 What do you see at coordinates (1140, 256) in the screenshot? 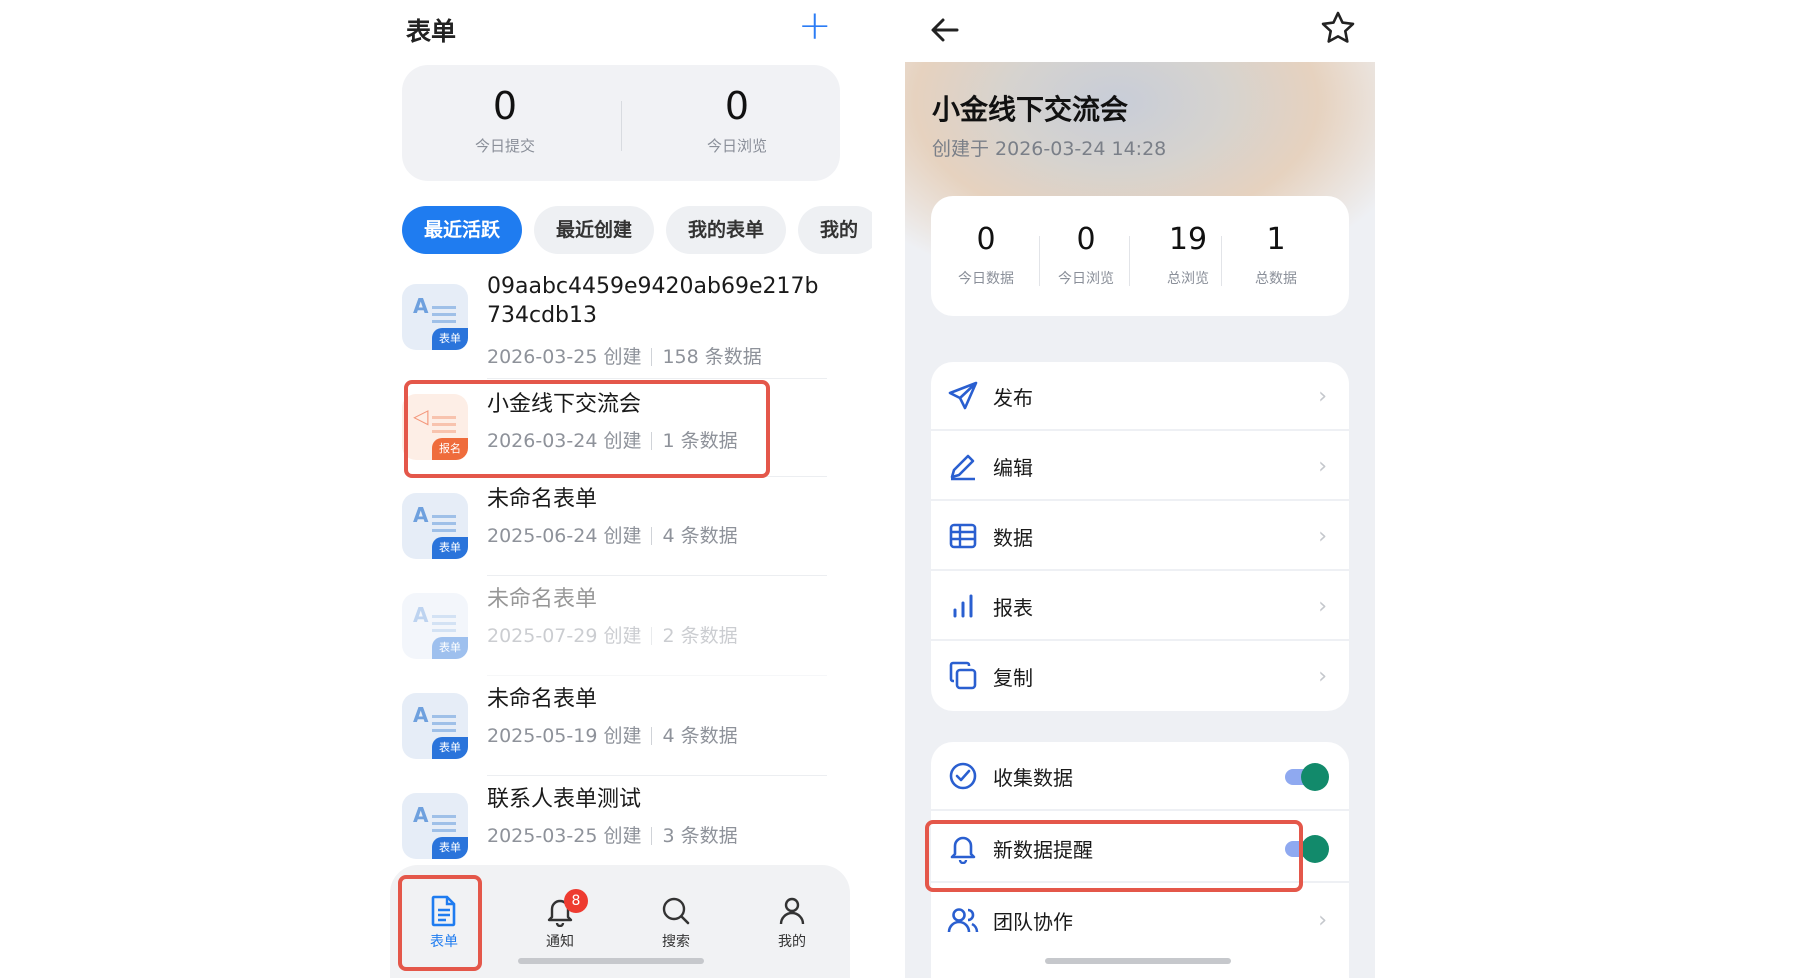
I see `detail-stats-card: 0 今日数据 0 今日浏览 19 总浏览 1 总数据` at bounding box center [1140, 256].